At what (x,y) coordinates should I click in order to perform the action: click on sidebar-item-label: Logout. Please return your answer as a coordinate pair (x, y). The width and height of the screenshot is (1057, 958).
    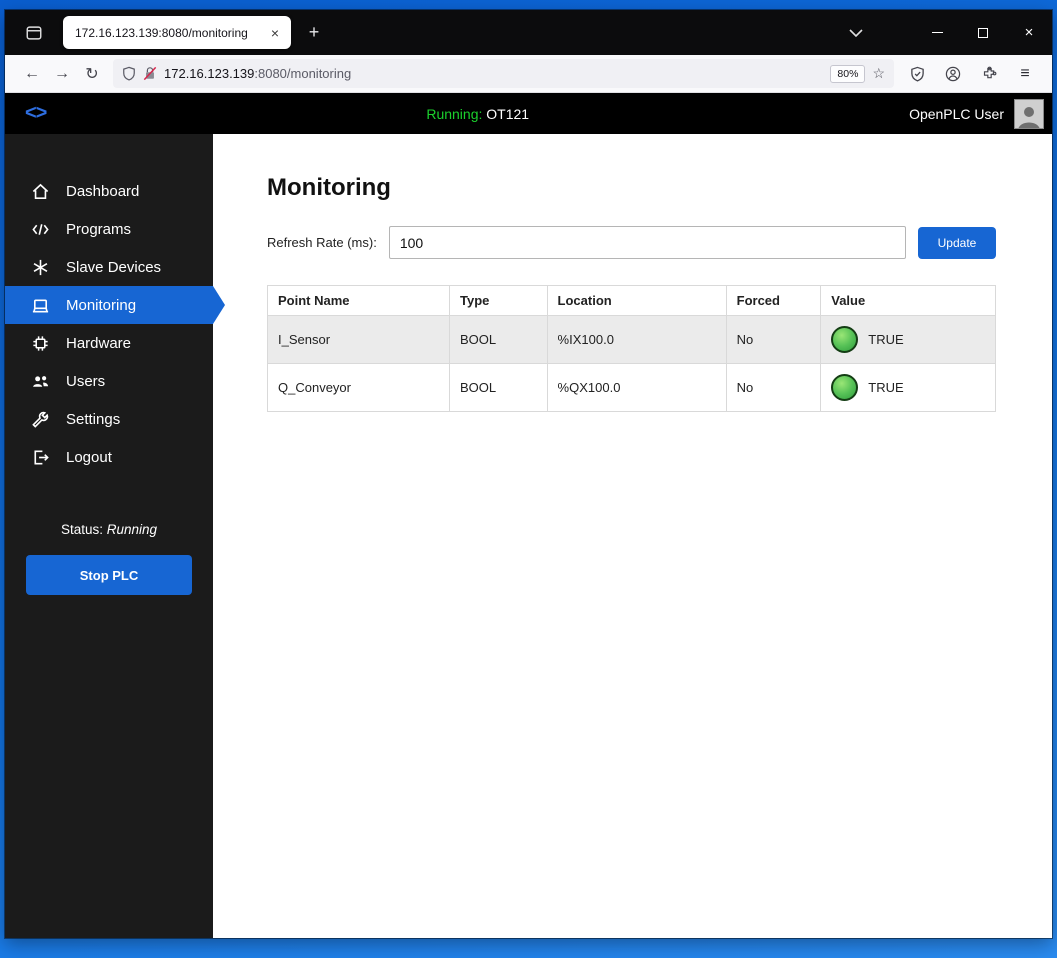
    Looking at the image, I should click on (89, 457).